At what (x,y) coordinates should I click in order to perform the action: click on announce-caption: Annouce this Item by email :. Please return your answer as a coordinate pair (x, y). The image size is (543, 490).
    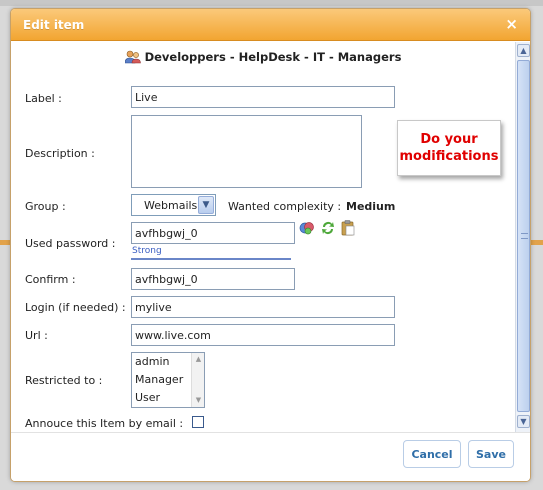
    Looking at the image, I should click on (104, 423).